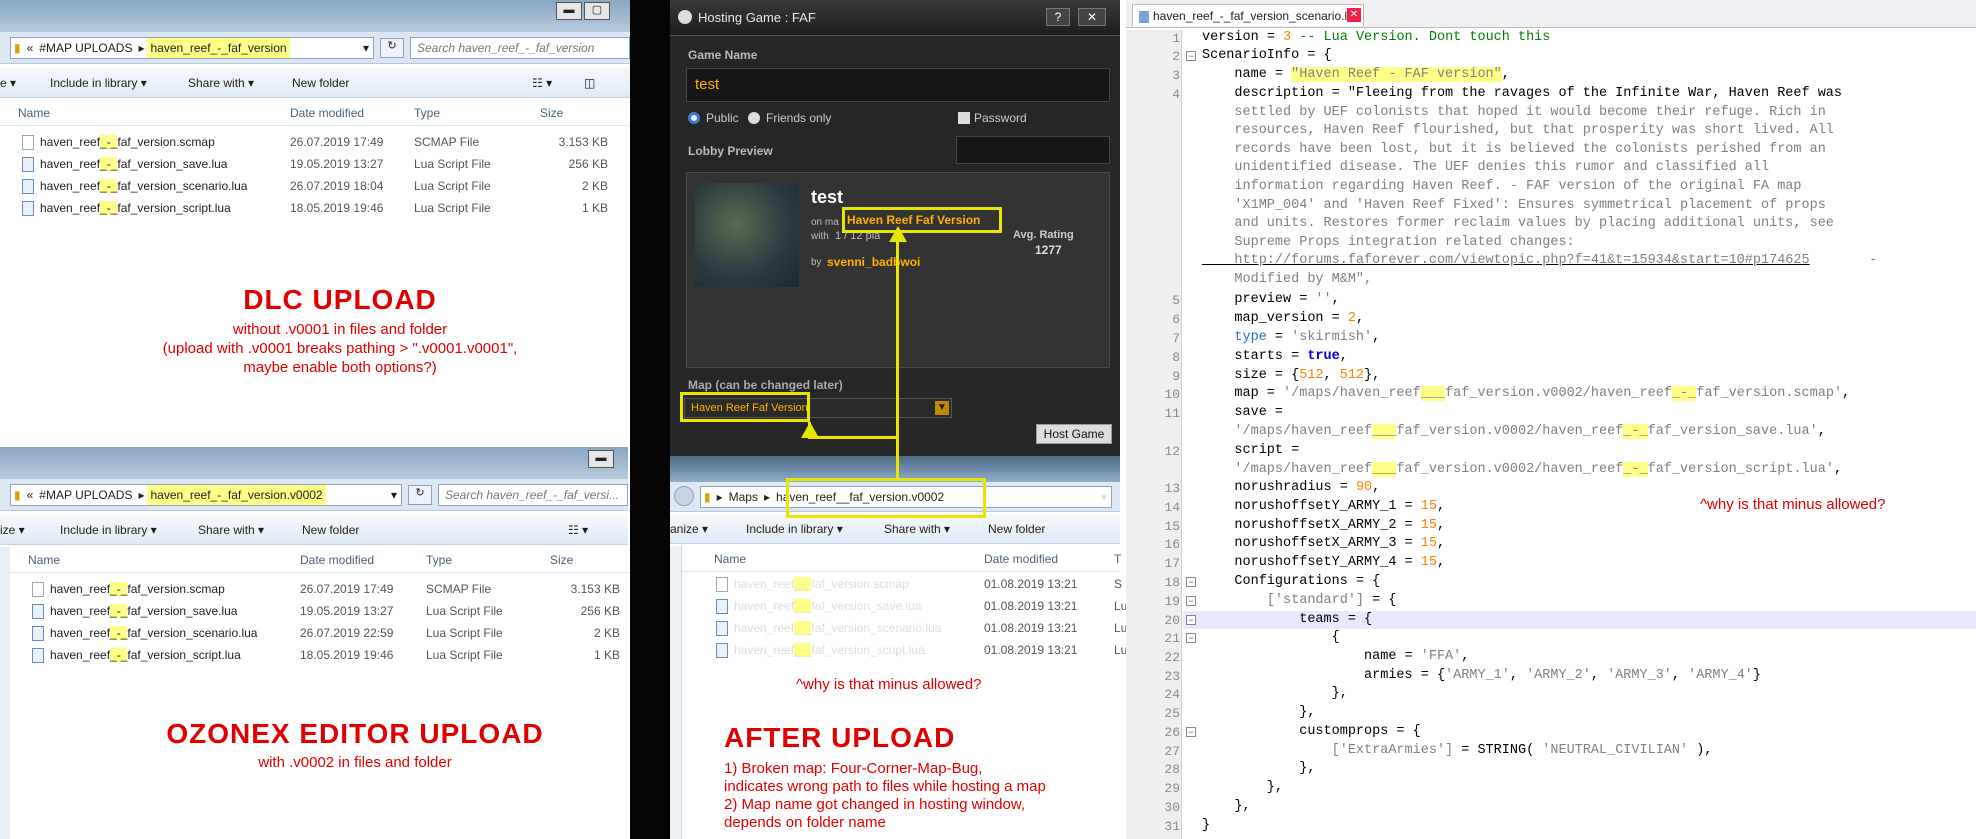  I want to click on friends-only-radio, so click(754, 118).